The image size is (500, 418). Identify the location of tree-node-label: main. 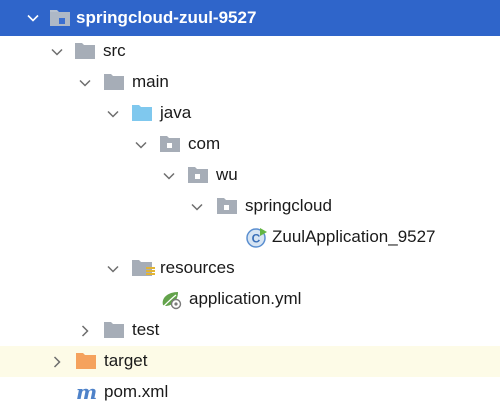
(150, 81).